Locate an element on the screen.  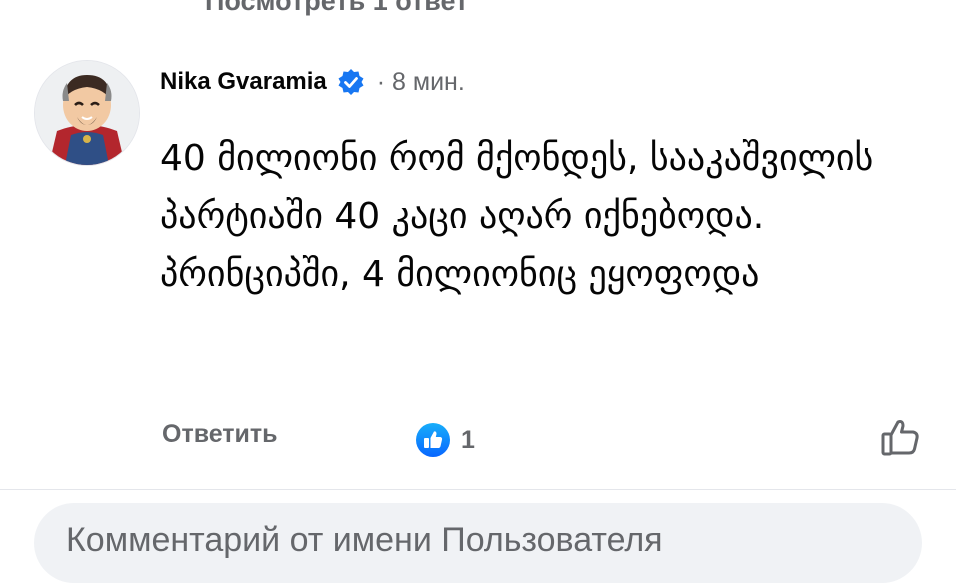
timestamp: · 8 мин. is located at coordinates (421, 82).